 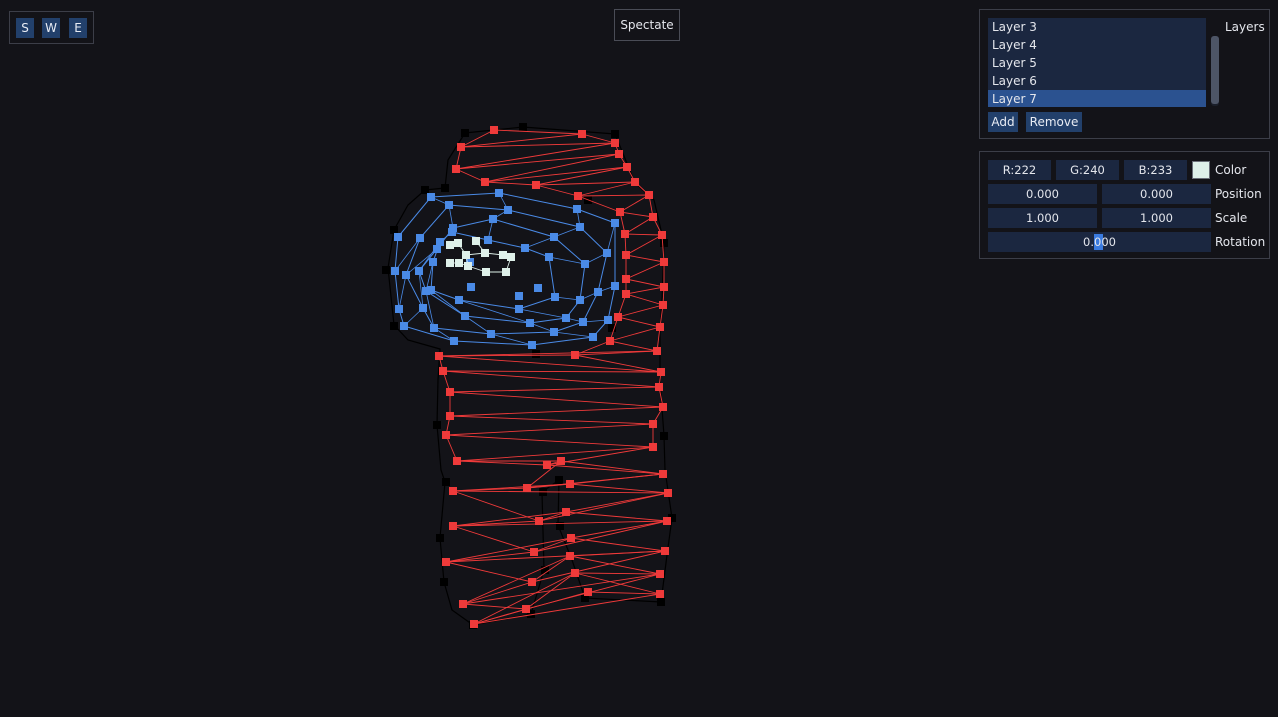 I want to click on layer-item-3: Layer 3, so click(x=1097, y=27).